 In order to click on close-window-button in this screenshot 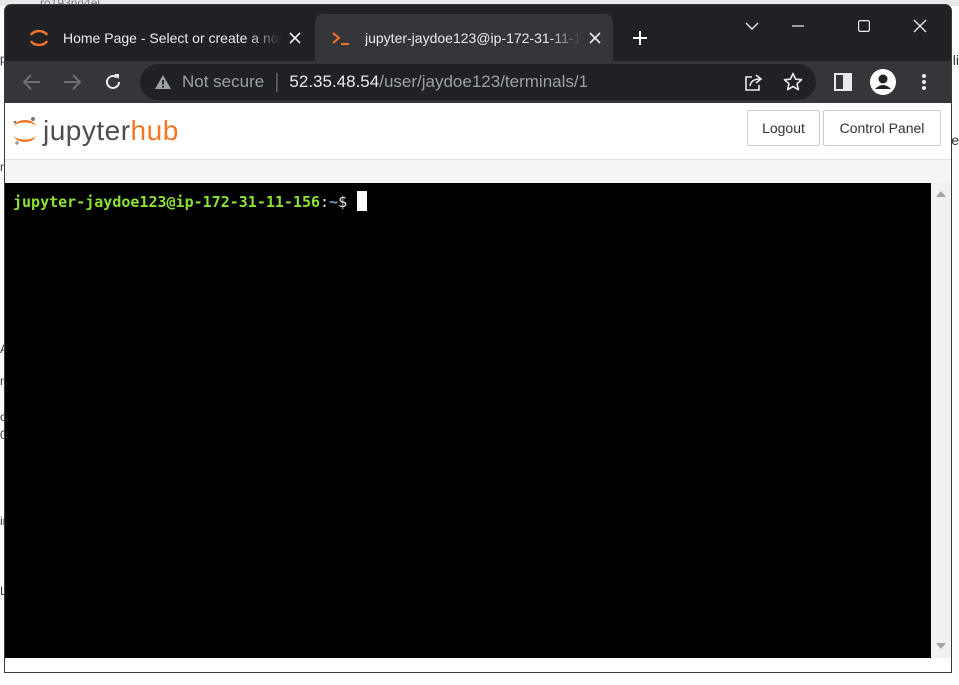, I will do `click(920, 26)`.